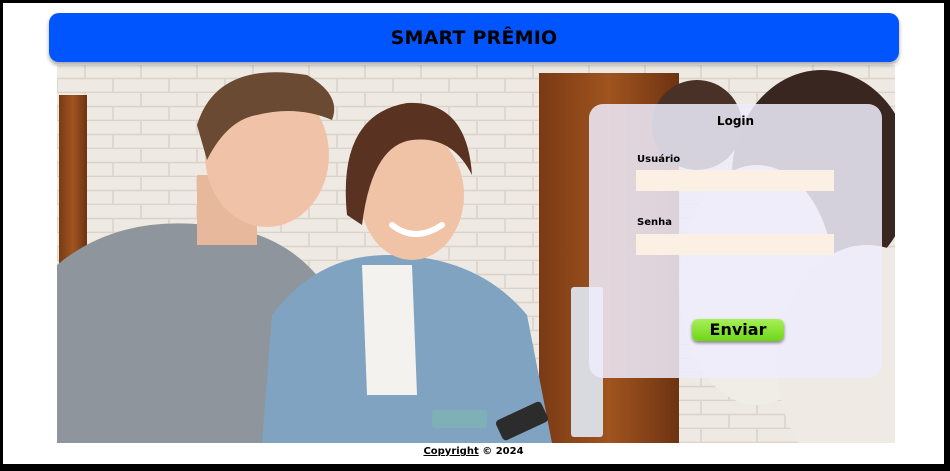  I want to click on username-input, so click(735, 180).